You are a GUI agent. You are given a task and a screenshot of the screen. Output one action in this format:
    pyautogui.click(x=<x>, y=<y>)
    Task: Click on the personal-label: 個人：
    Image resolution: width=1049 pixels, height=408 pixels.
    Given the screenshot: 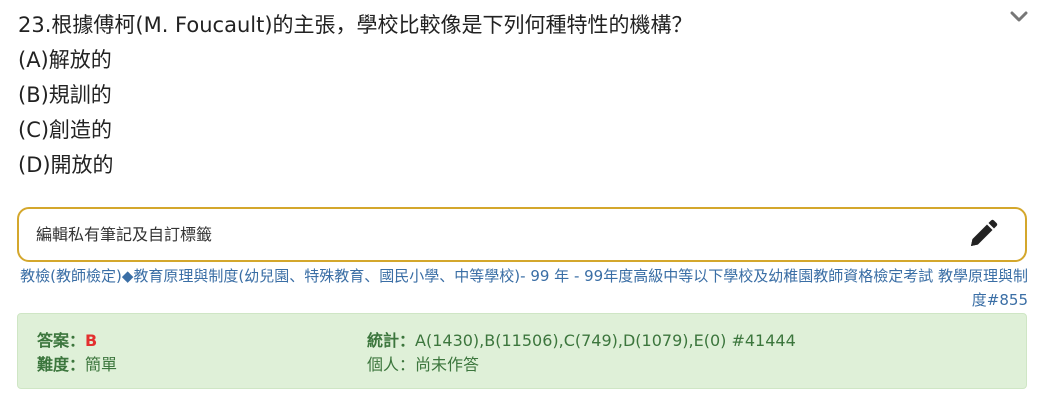 What is the action you would take?
    pyautogui.click(x=391, y=364)
    